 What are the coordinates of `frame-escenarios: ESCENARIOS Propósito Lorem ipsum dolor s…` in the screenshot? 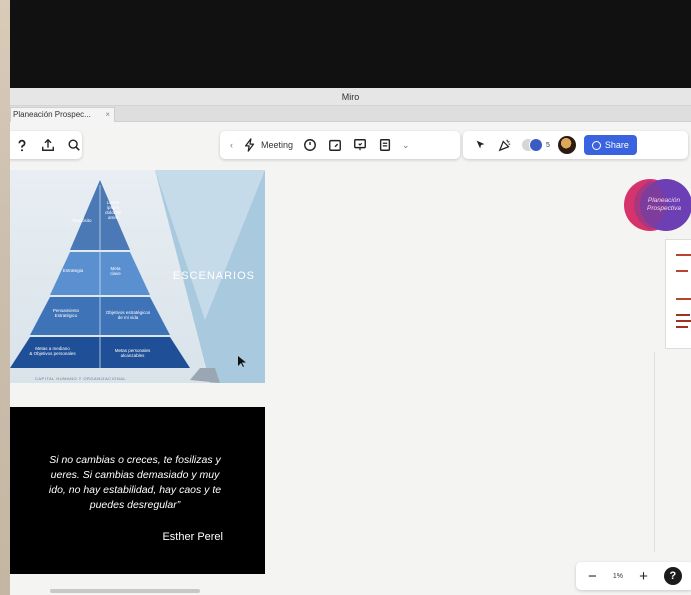 It's located at (137, 276).